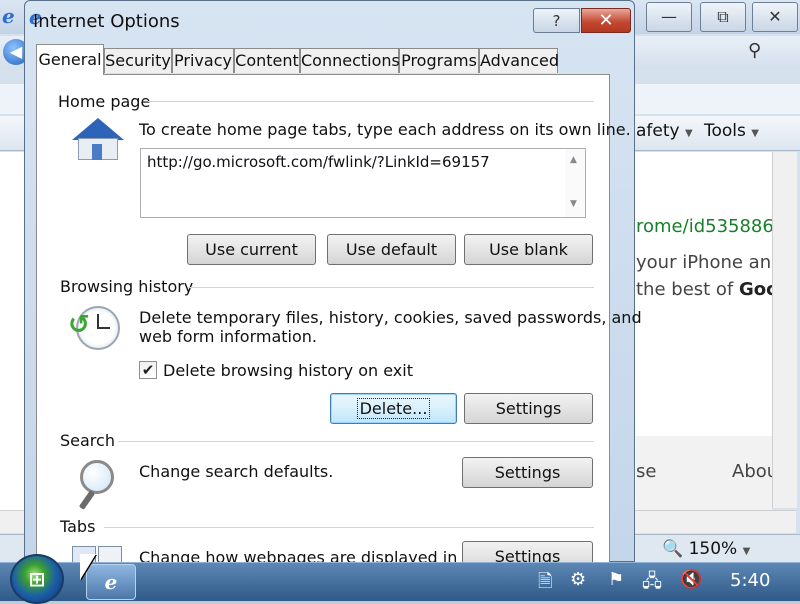  What do you see at coordinates (646, 471) in the screenshot?
I see `page-footer-link: se` at bounding box center [646, 471].